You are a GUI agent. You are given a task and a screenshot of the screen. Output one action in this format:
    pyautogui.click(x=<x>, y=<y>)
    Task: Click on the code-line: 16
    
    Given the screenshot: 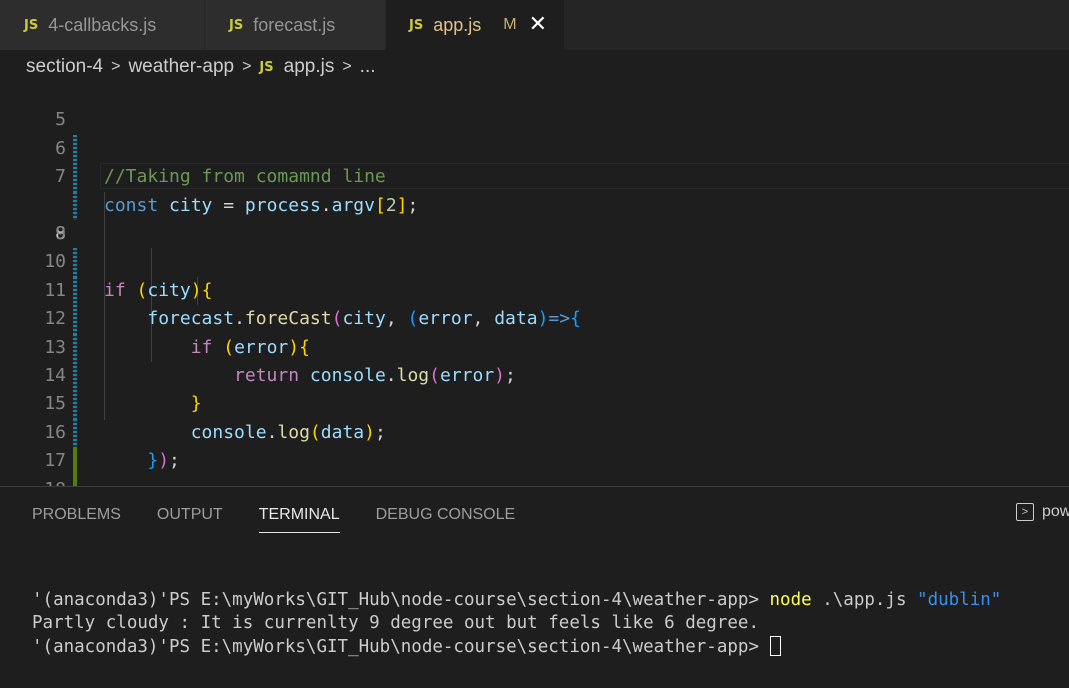 What is the action you would take?
    pyautogui.click(x=534, y=433)
    